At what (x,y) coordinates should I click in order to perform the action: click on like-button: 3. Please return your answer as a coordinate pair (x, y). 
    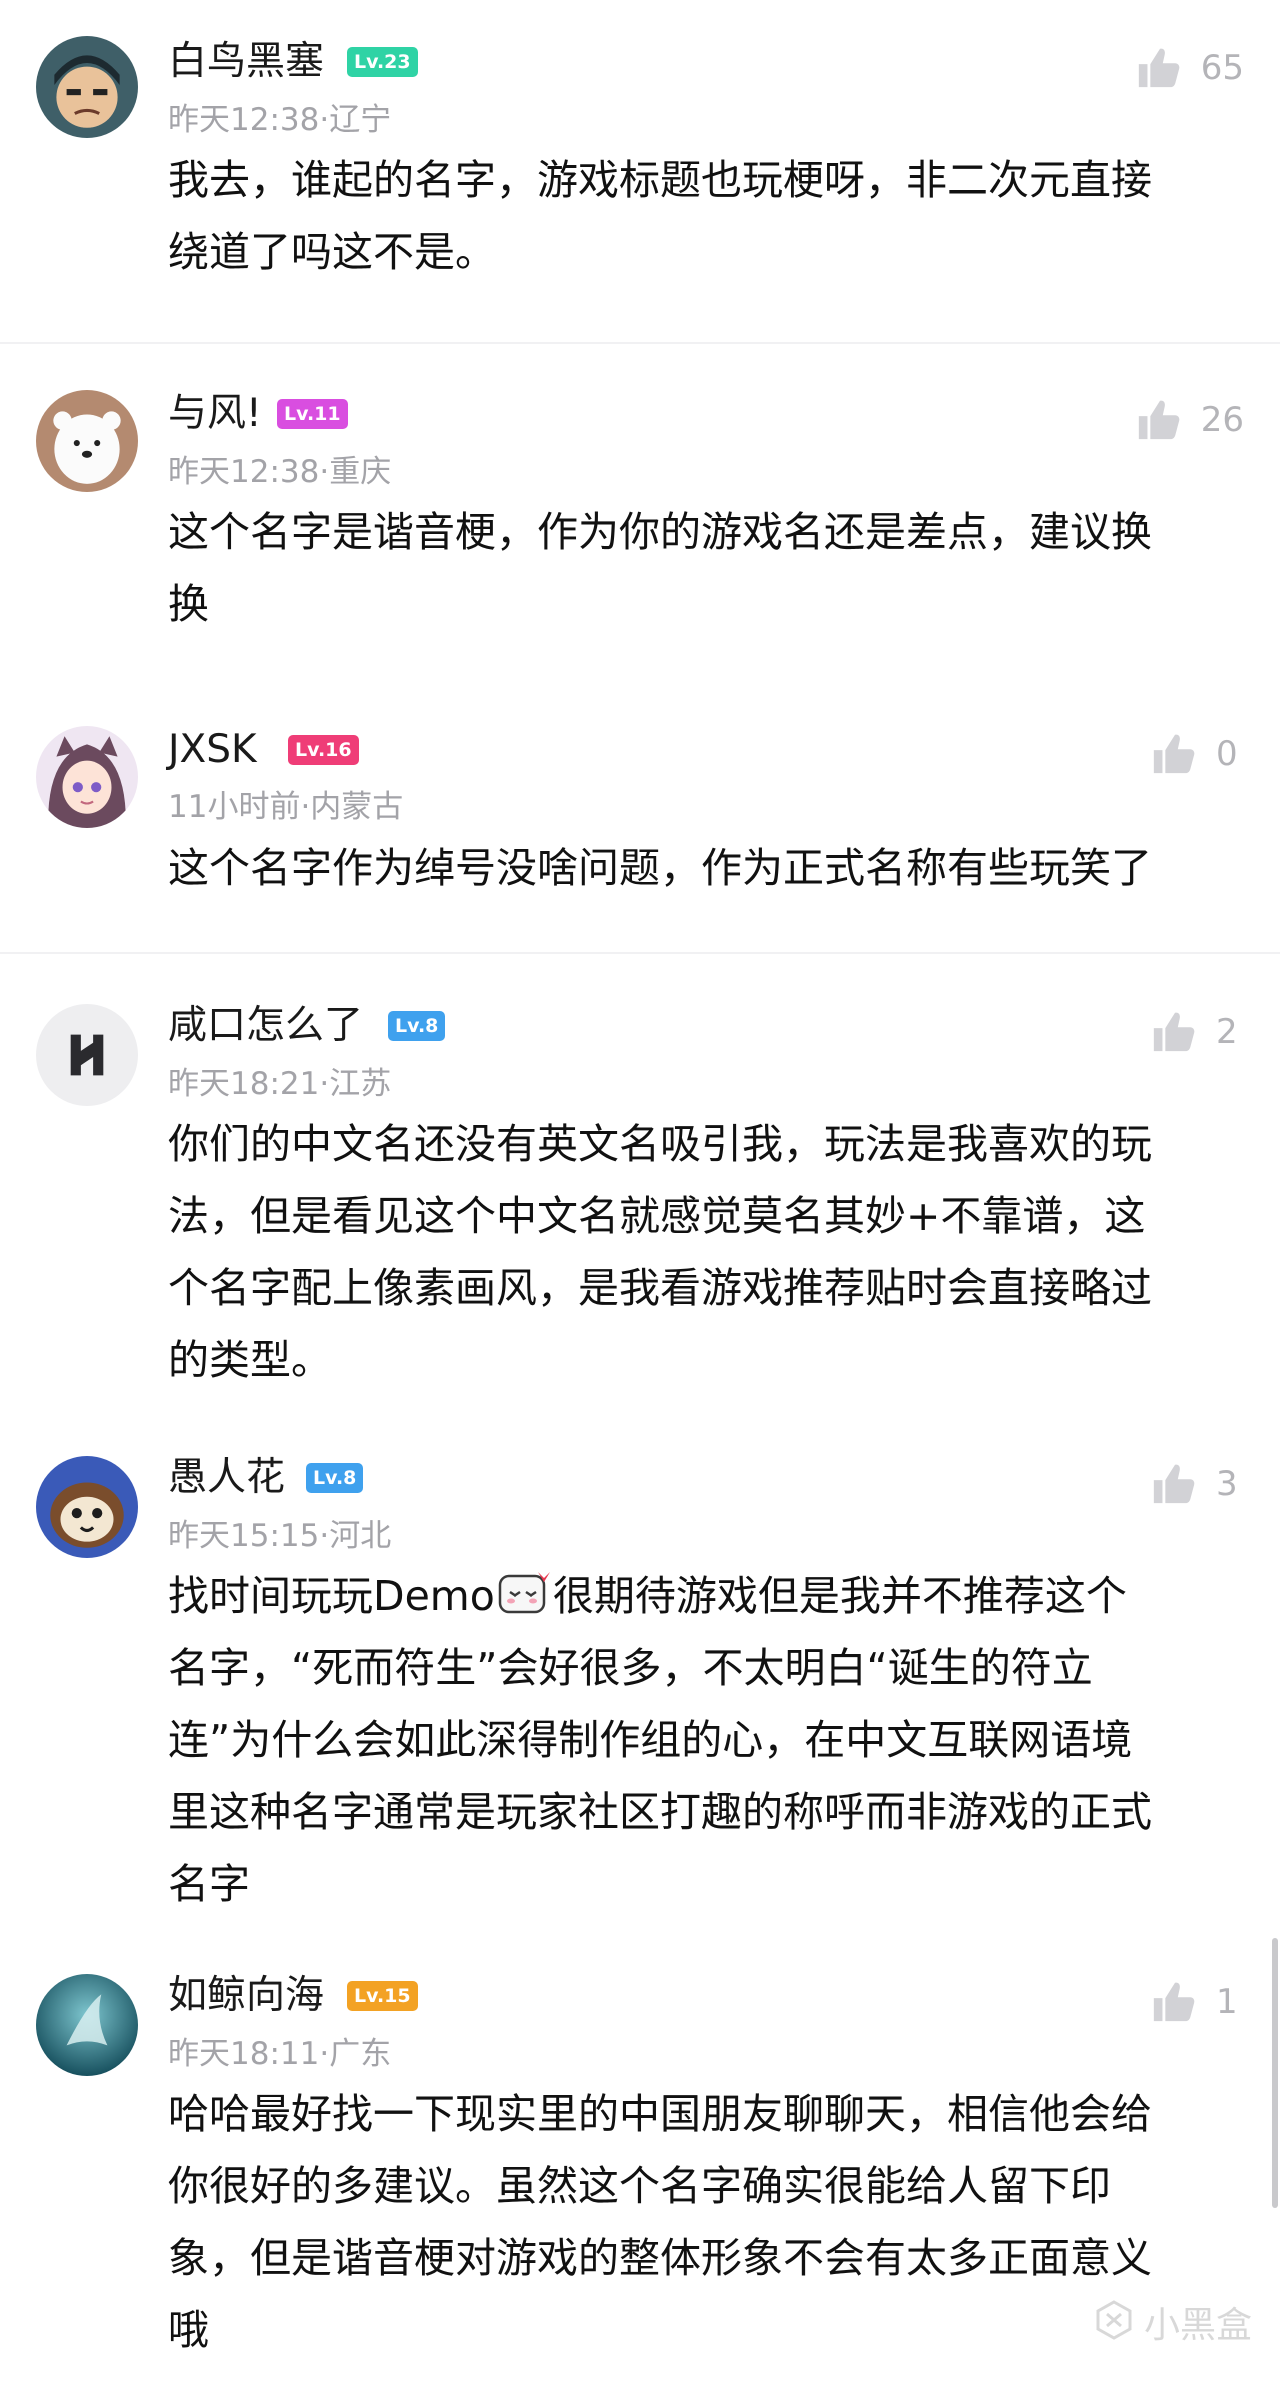
    Looking at the image, I should click on (1197, 1484).